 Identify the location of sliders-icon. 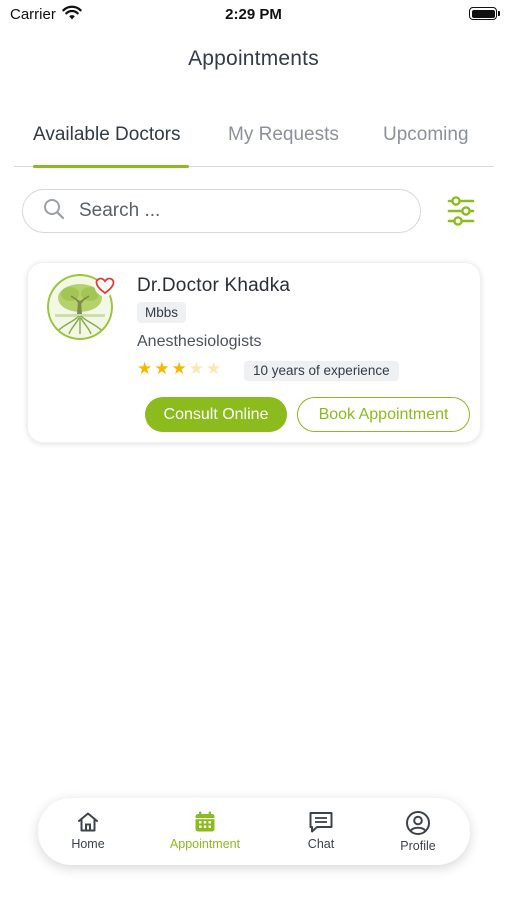
(461, 211).